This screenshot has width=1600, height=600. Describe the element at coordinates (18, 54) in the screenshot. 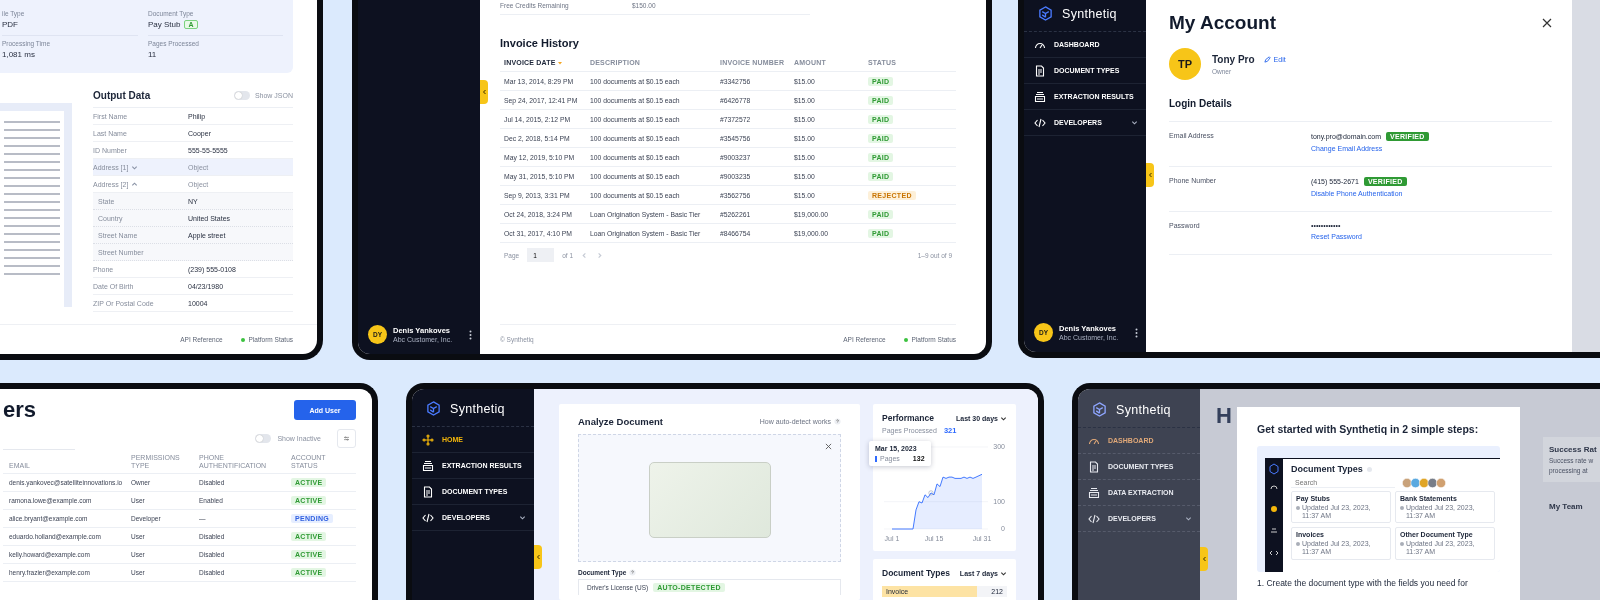

I see `field-value: 1,081 ms` at that location.